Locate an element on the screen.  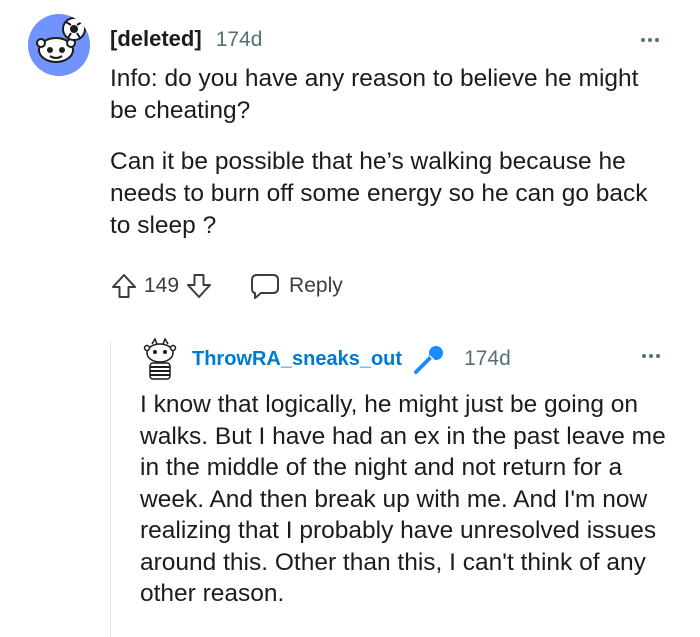
comment-bubble-icon is located at coordinates (265, 286).